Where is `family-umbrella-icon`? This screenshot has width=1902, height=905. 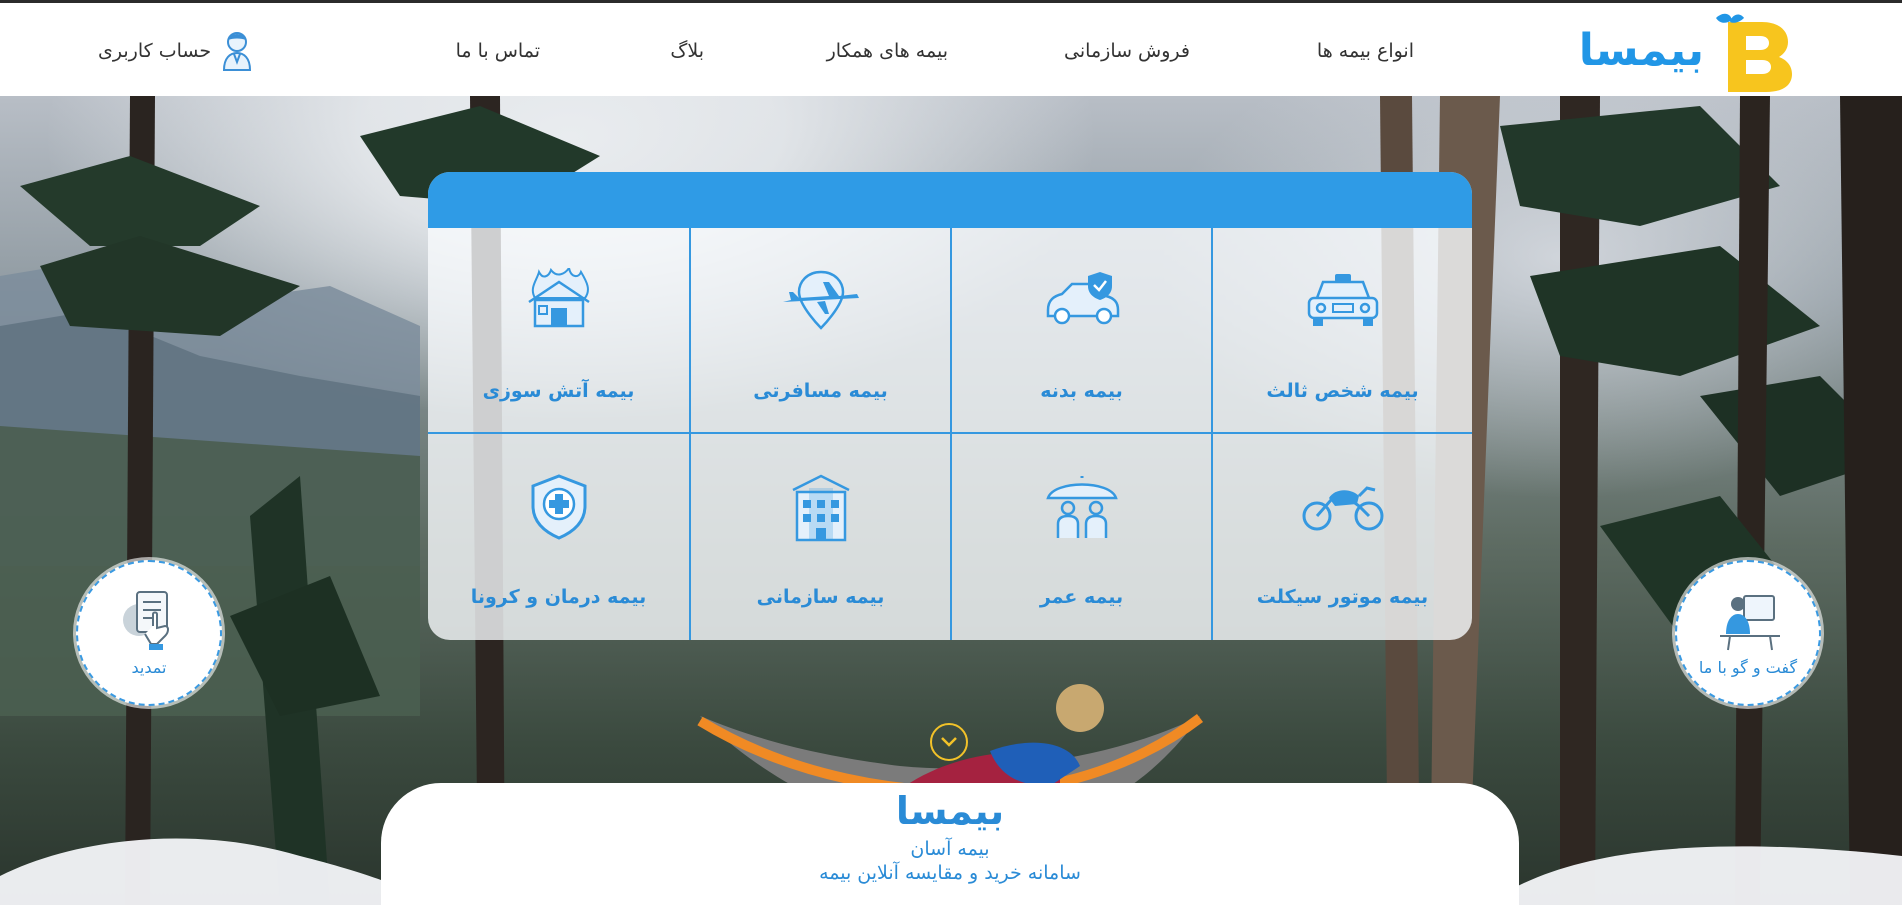
family-umbrella-icon is located at coordinates (1081, 507).